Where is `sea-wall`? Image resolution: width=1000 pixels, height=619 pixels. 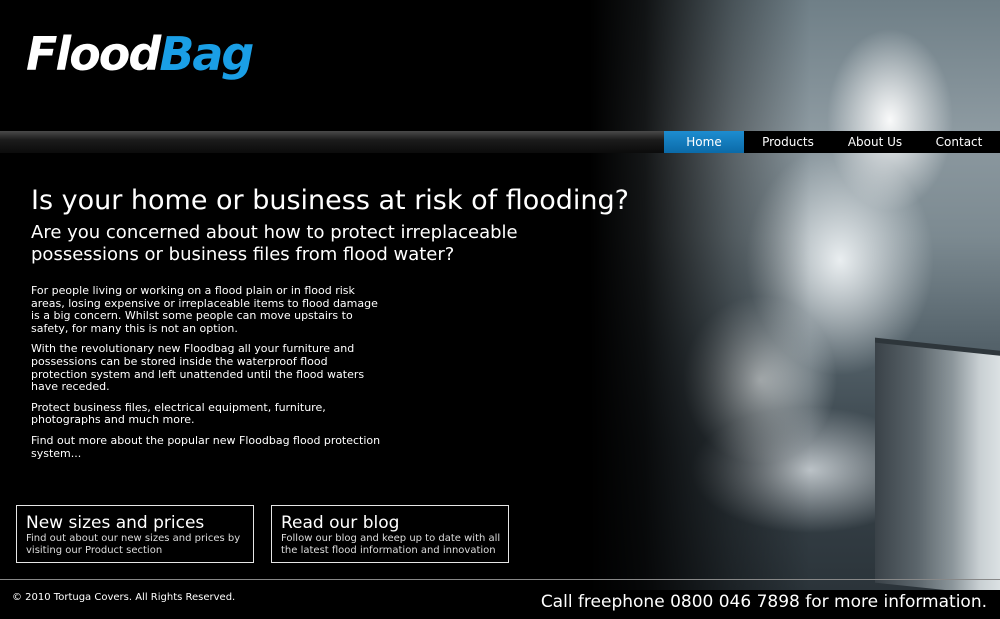
sea-wall is located at coordinates (937, 466).